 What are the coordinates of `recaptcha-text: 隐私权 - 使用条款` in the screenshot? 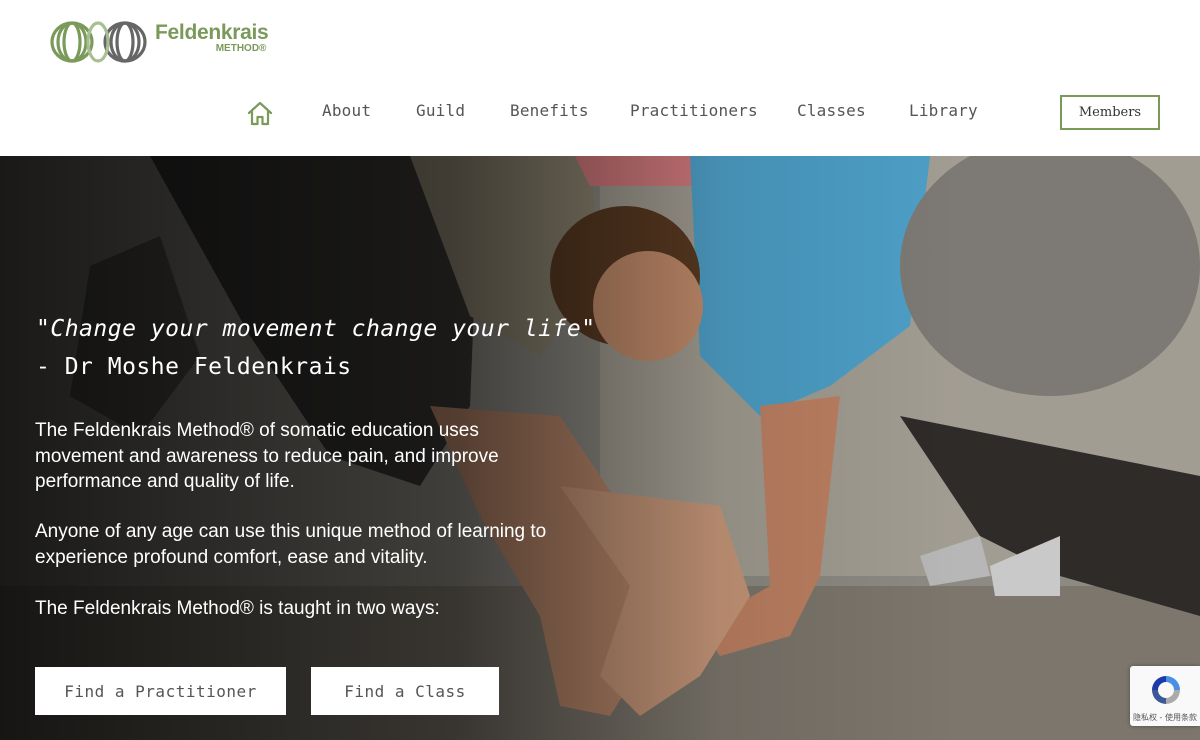 It's located at (1165, 717).